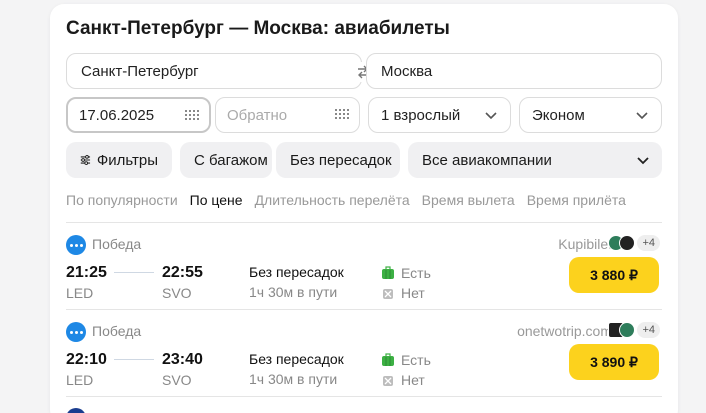  I want to click on cabin-select: Эконом, so click(590, 115).